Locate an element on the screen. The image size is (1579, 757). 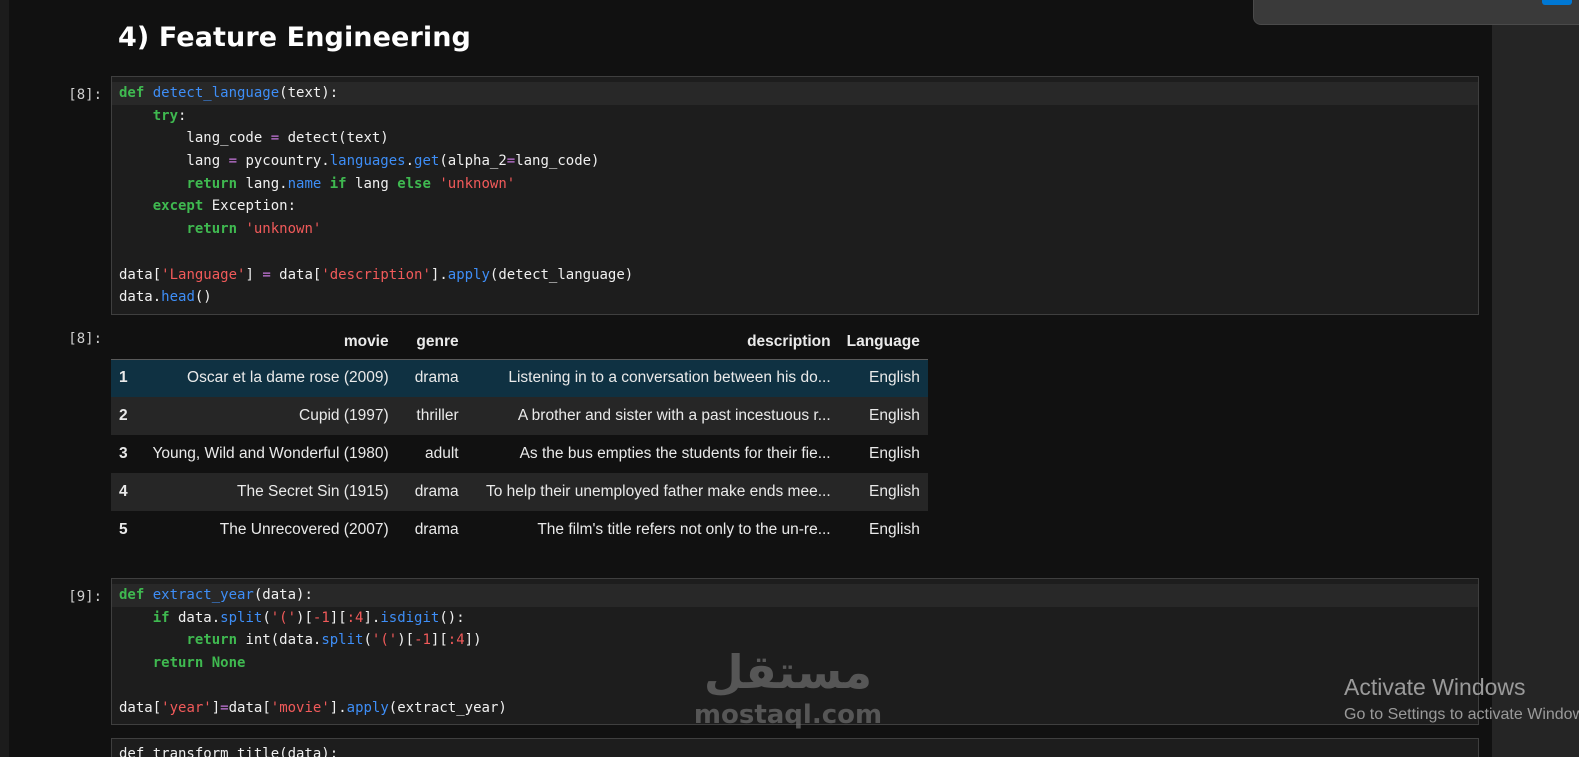
cell-movie: Cupid (1997) is located at coordinates (266, 416).